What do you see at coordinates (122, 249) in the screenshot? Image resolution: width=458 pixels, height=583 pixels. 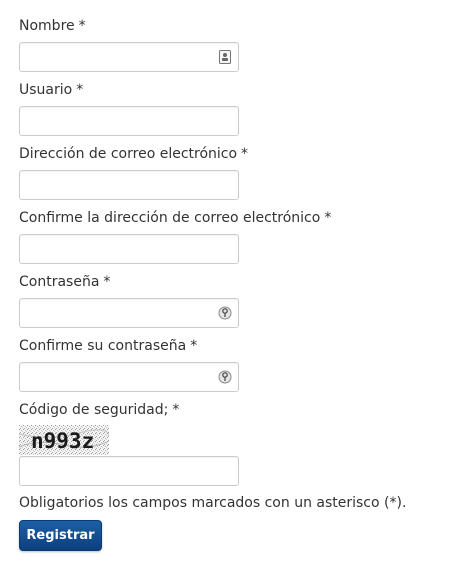 I see `email-confirm-input` at bounding box center [122, 249].